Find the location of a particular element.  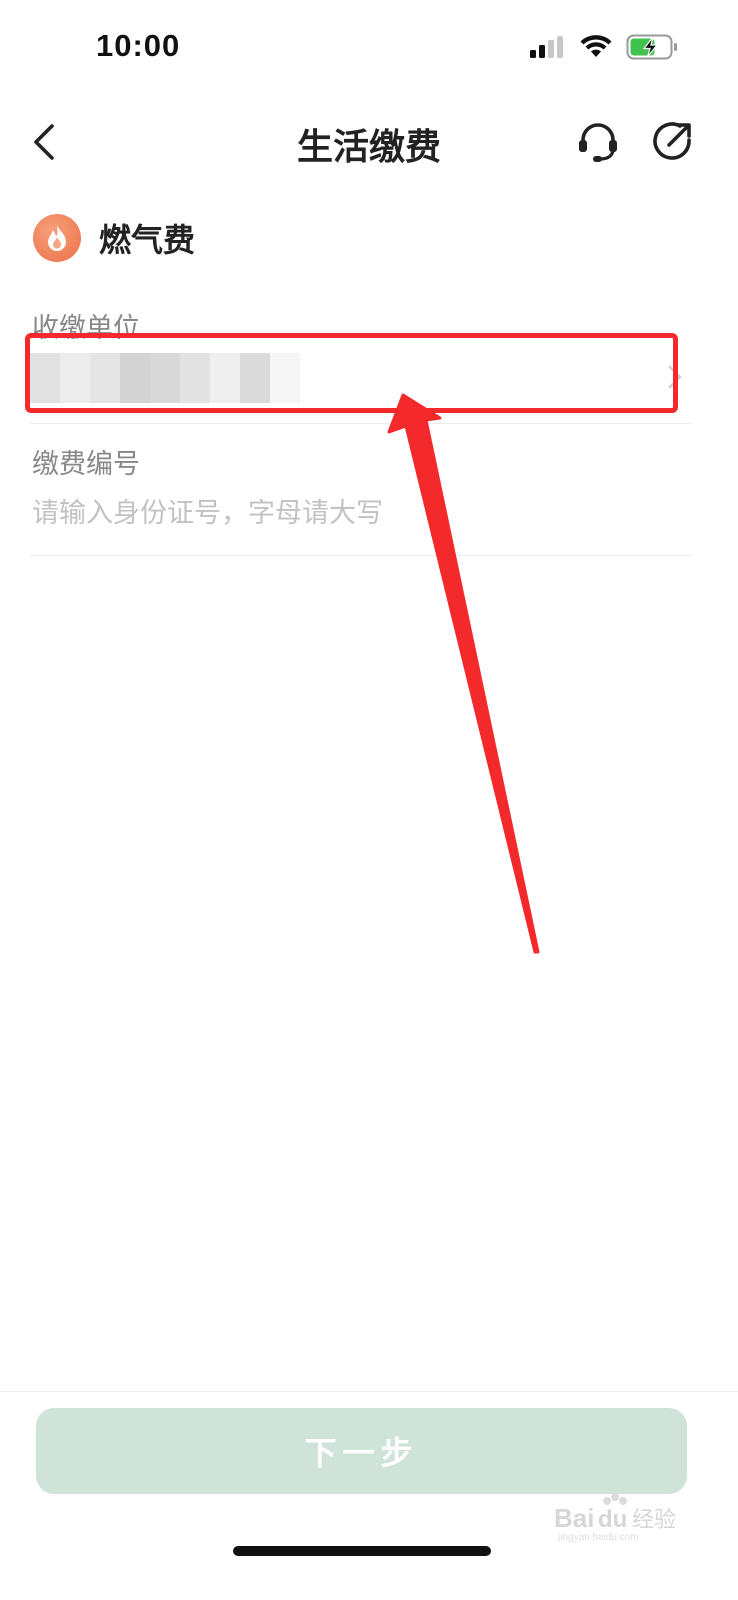

divider is located at coordinates (369, 1391).